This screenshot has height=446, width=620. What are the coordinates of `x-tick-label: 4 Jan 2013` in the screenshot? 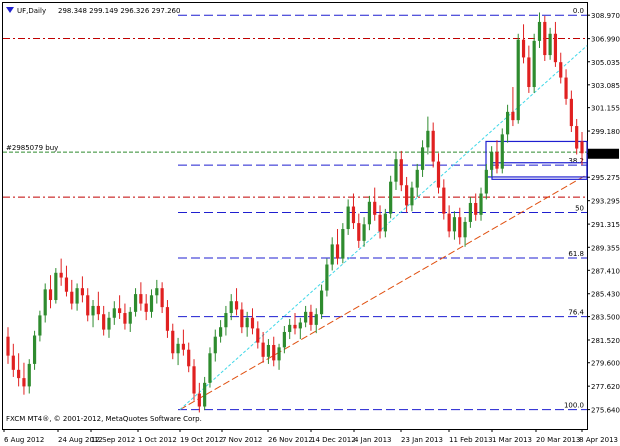 It's located at (373, 440).